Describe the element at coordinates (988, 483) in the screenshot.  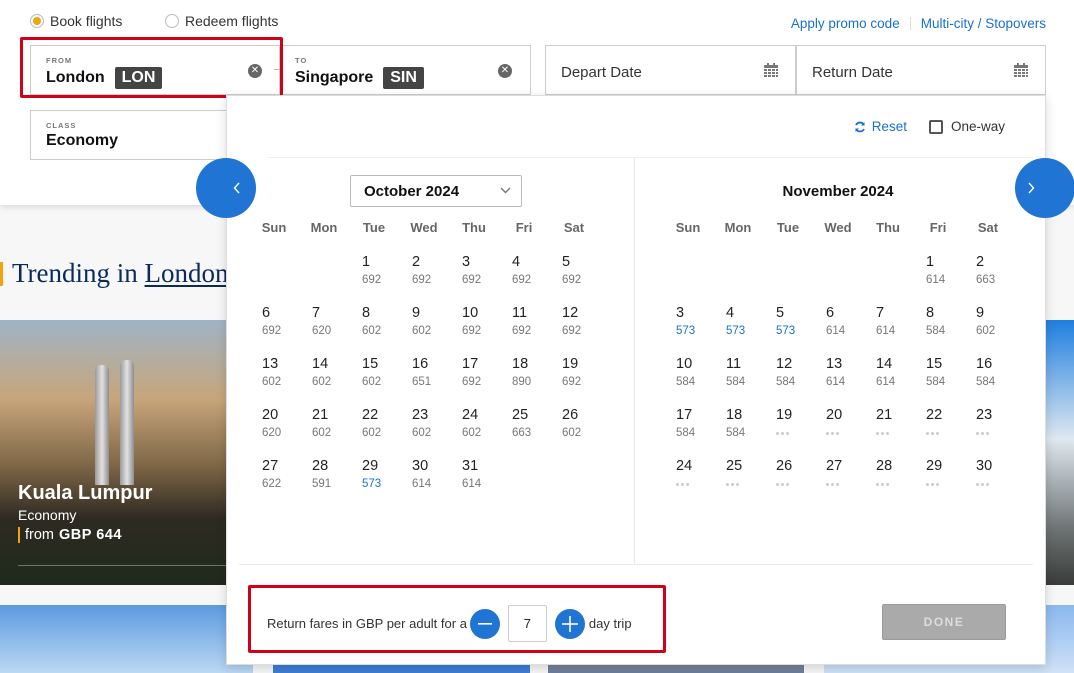
I see `calendar-day: 30` at that location.